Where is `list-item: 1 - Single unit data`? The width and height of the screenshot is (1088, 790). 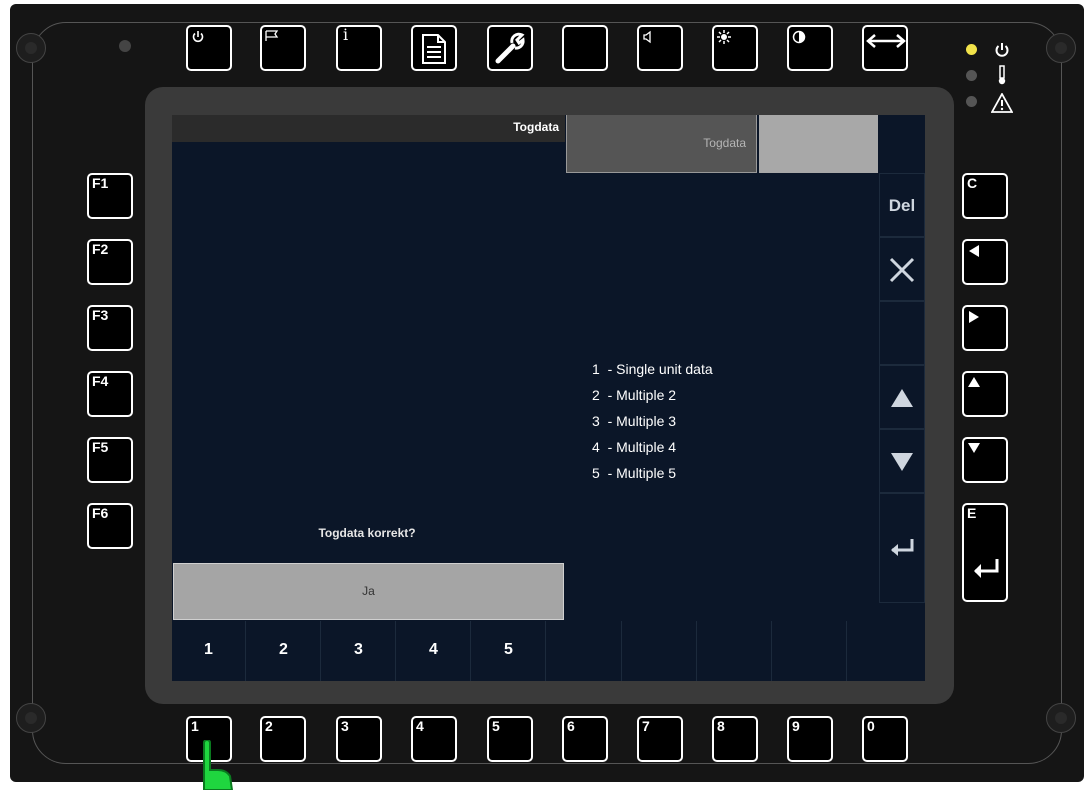 list-item: 1 - Single unit data is located at coordinates (652, 369).